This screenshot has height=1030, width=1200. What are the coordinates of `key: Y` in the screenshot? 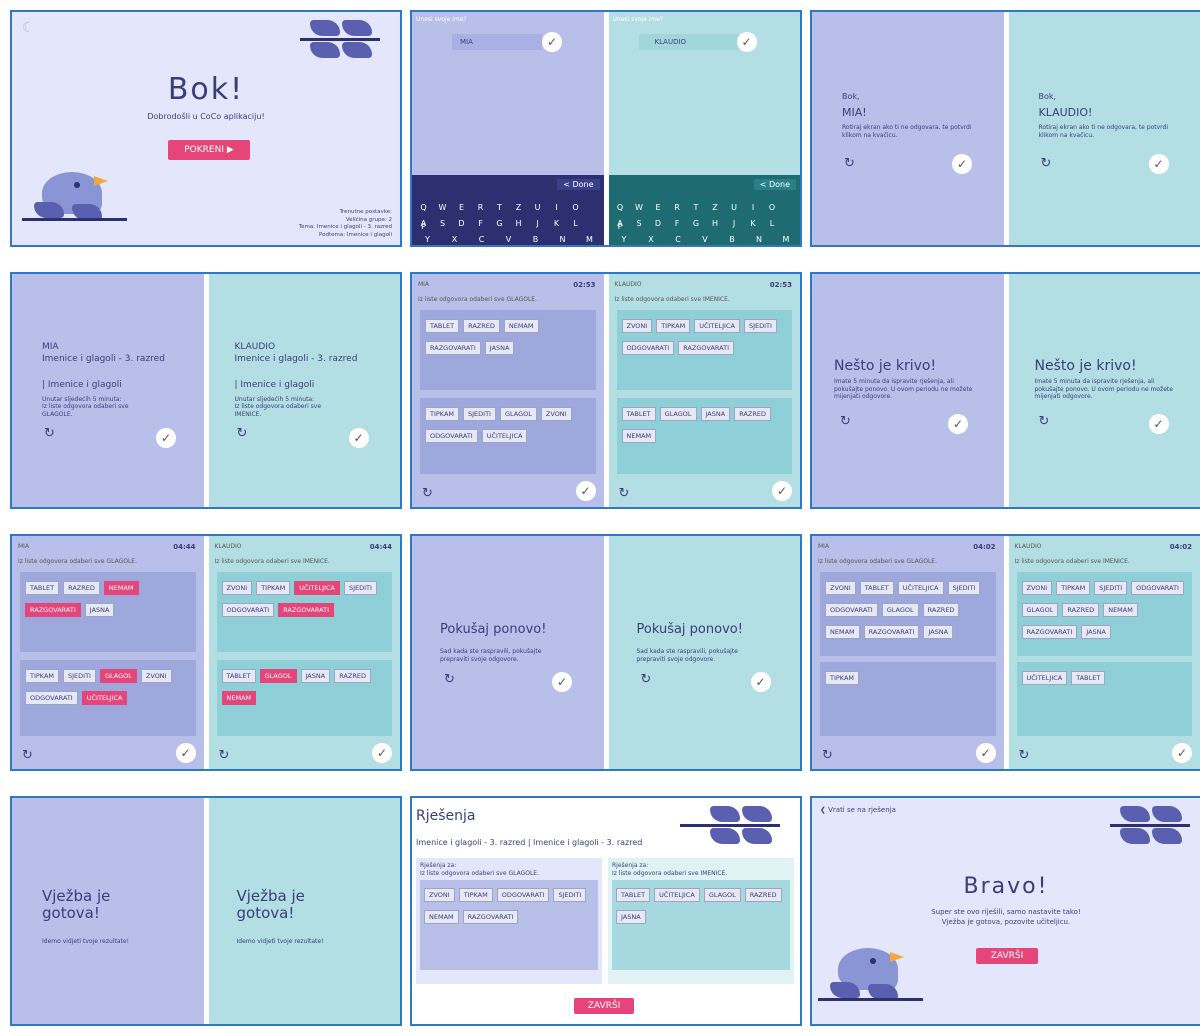 It's located at (427, 239).